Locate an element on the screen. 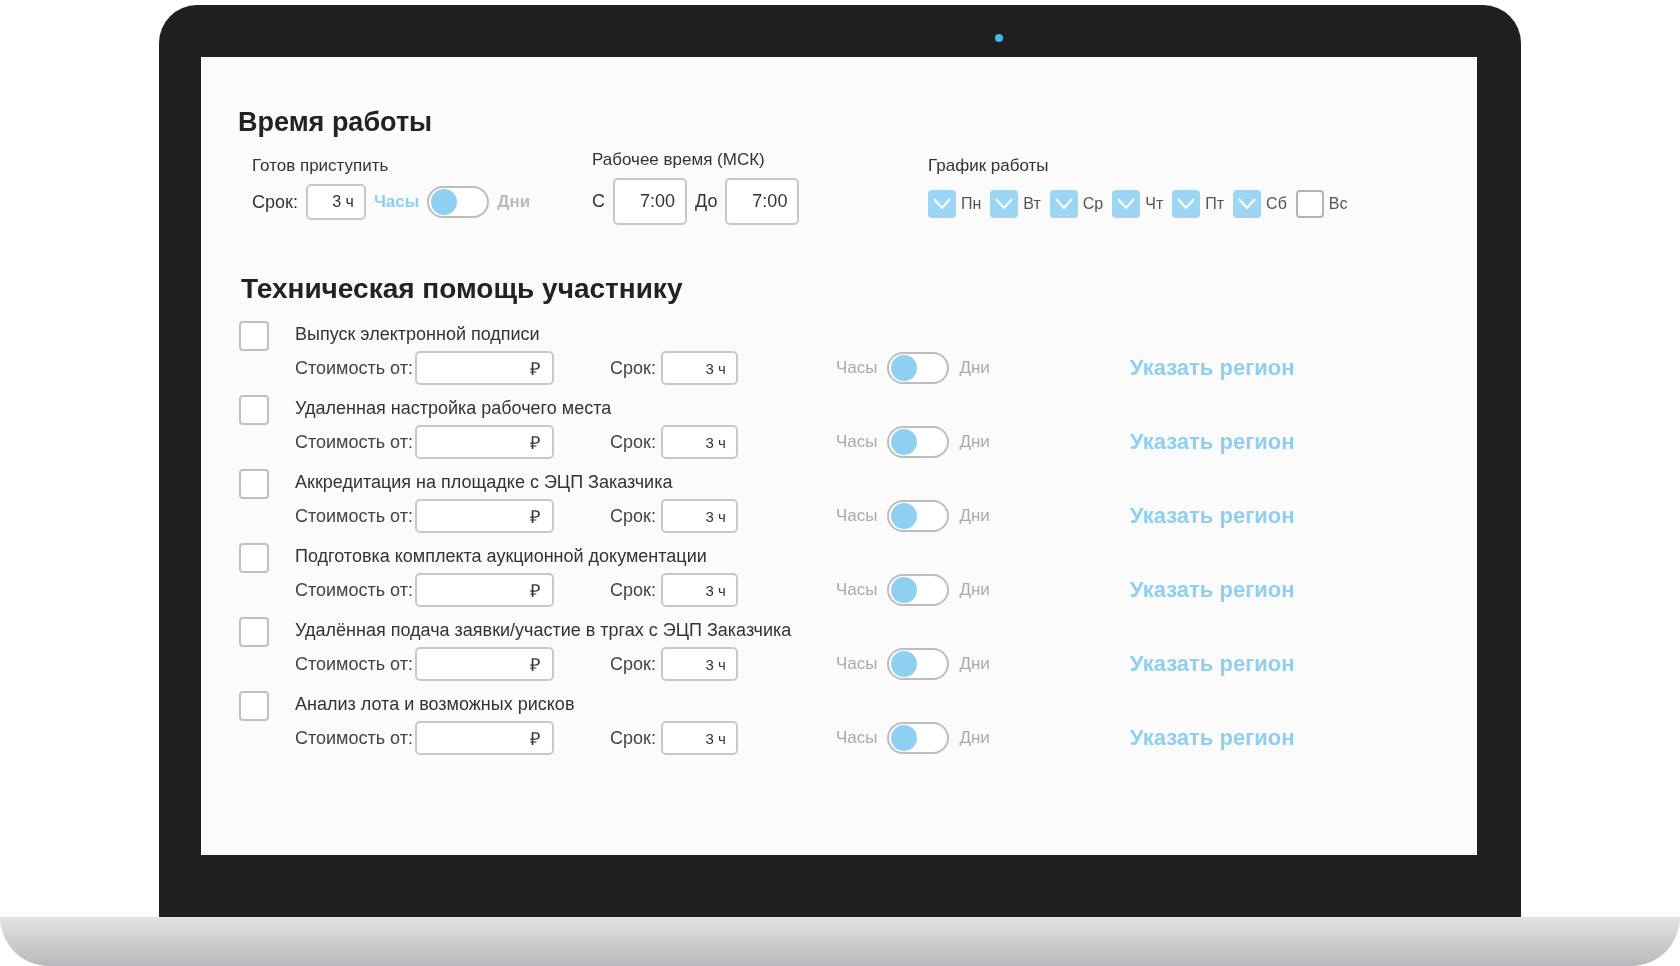  service-name: Анализ лота и возможных рисков is located at coordinates (435, 704).